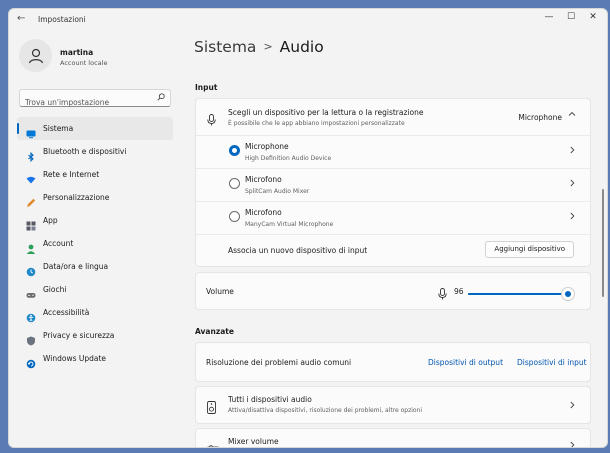 This screenshot has height=453, width=610. I want to click on sidebar-item-windows-update: Windows Update, so click(95, 358).